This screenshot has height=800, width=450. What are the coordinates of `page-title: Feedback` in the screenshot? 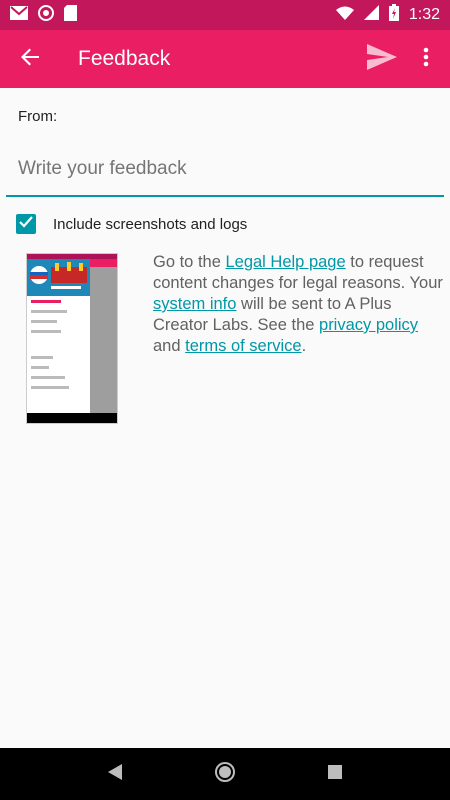 It's located at (124, 58).